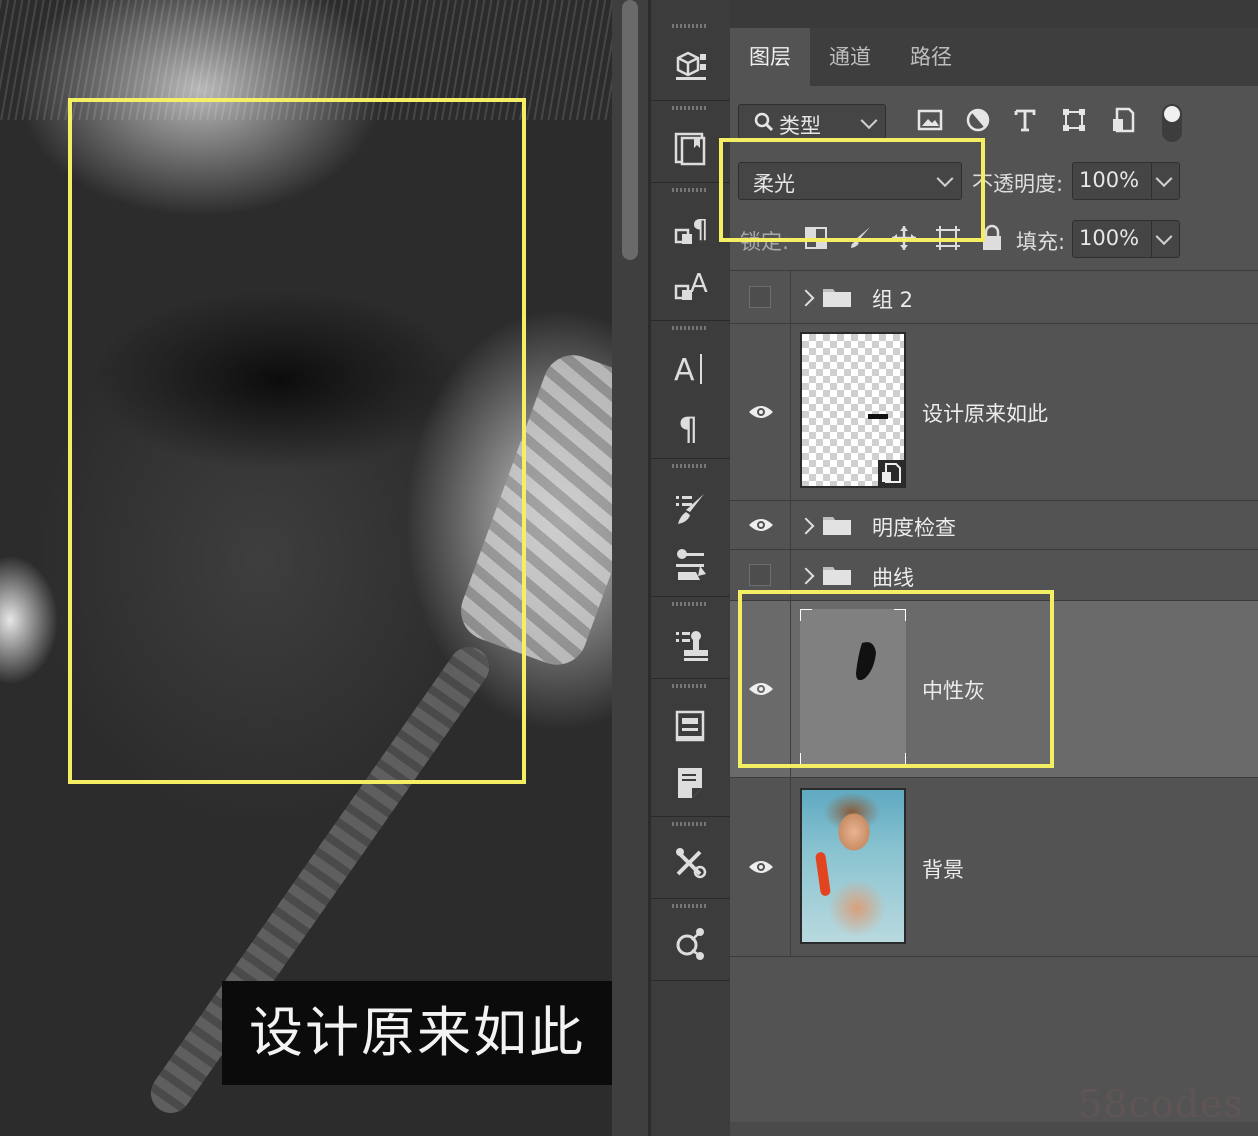 The width and height of the screenshot is (1258, 1136). Describe the element at coordinates (1025, 121) in the screenshot. I see `filter-type-layer-icon` at that location.